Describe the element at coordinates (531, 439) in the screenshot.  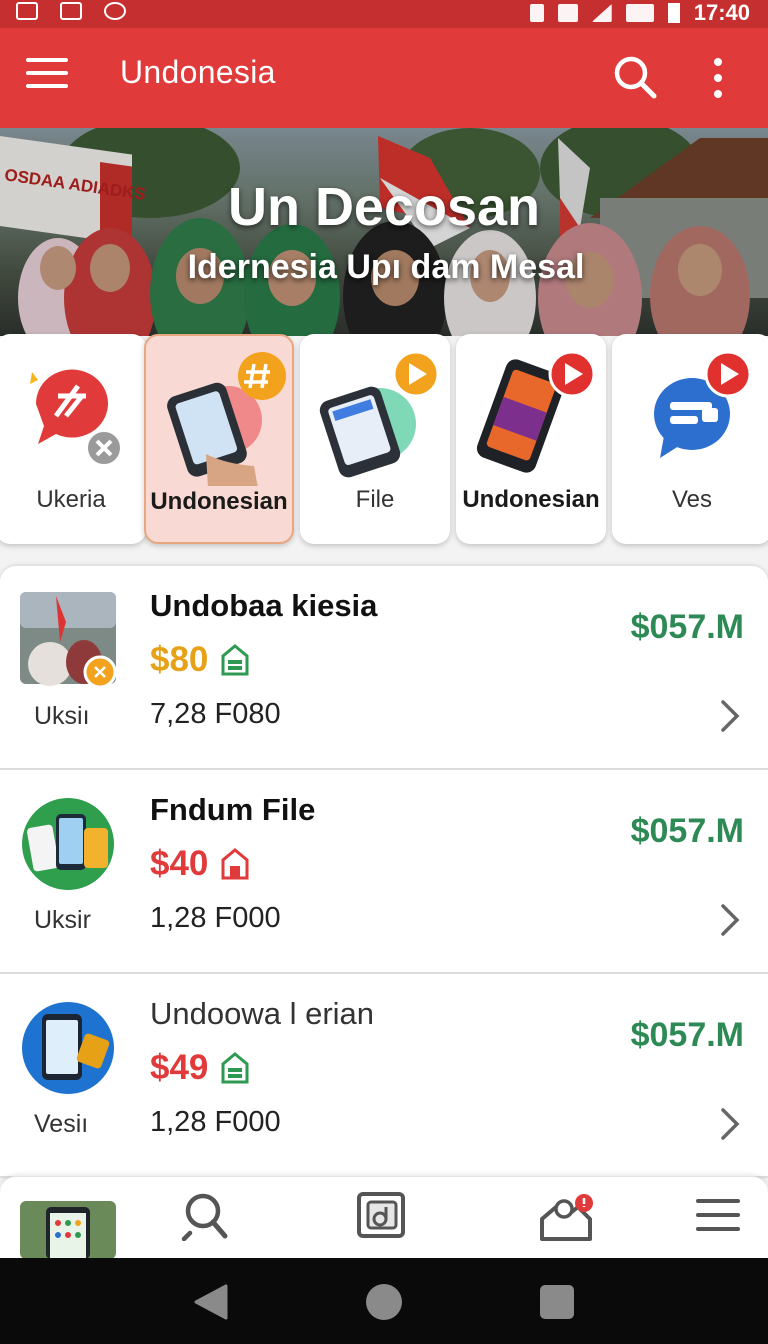
I see `category-card-undonesian-video: Undonesian` at that location.